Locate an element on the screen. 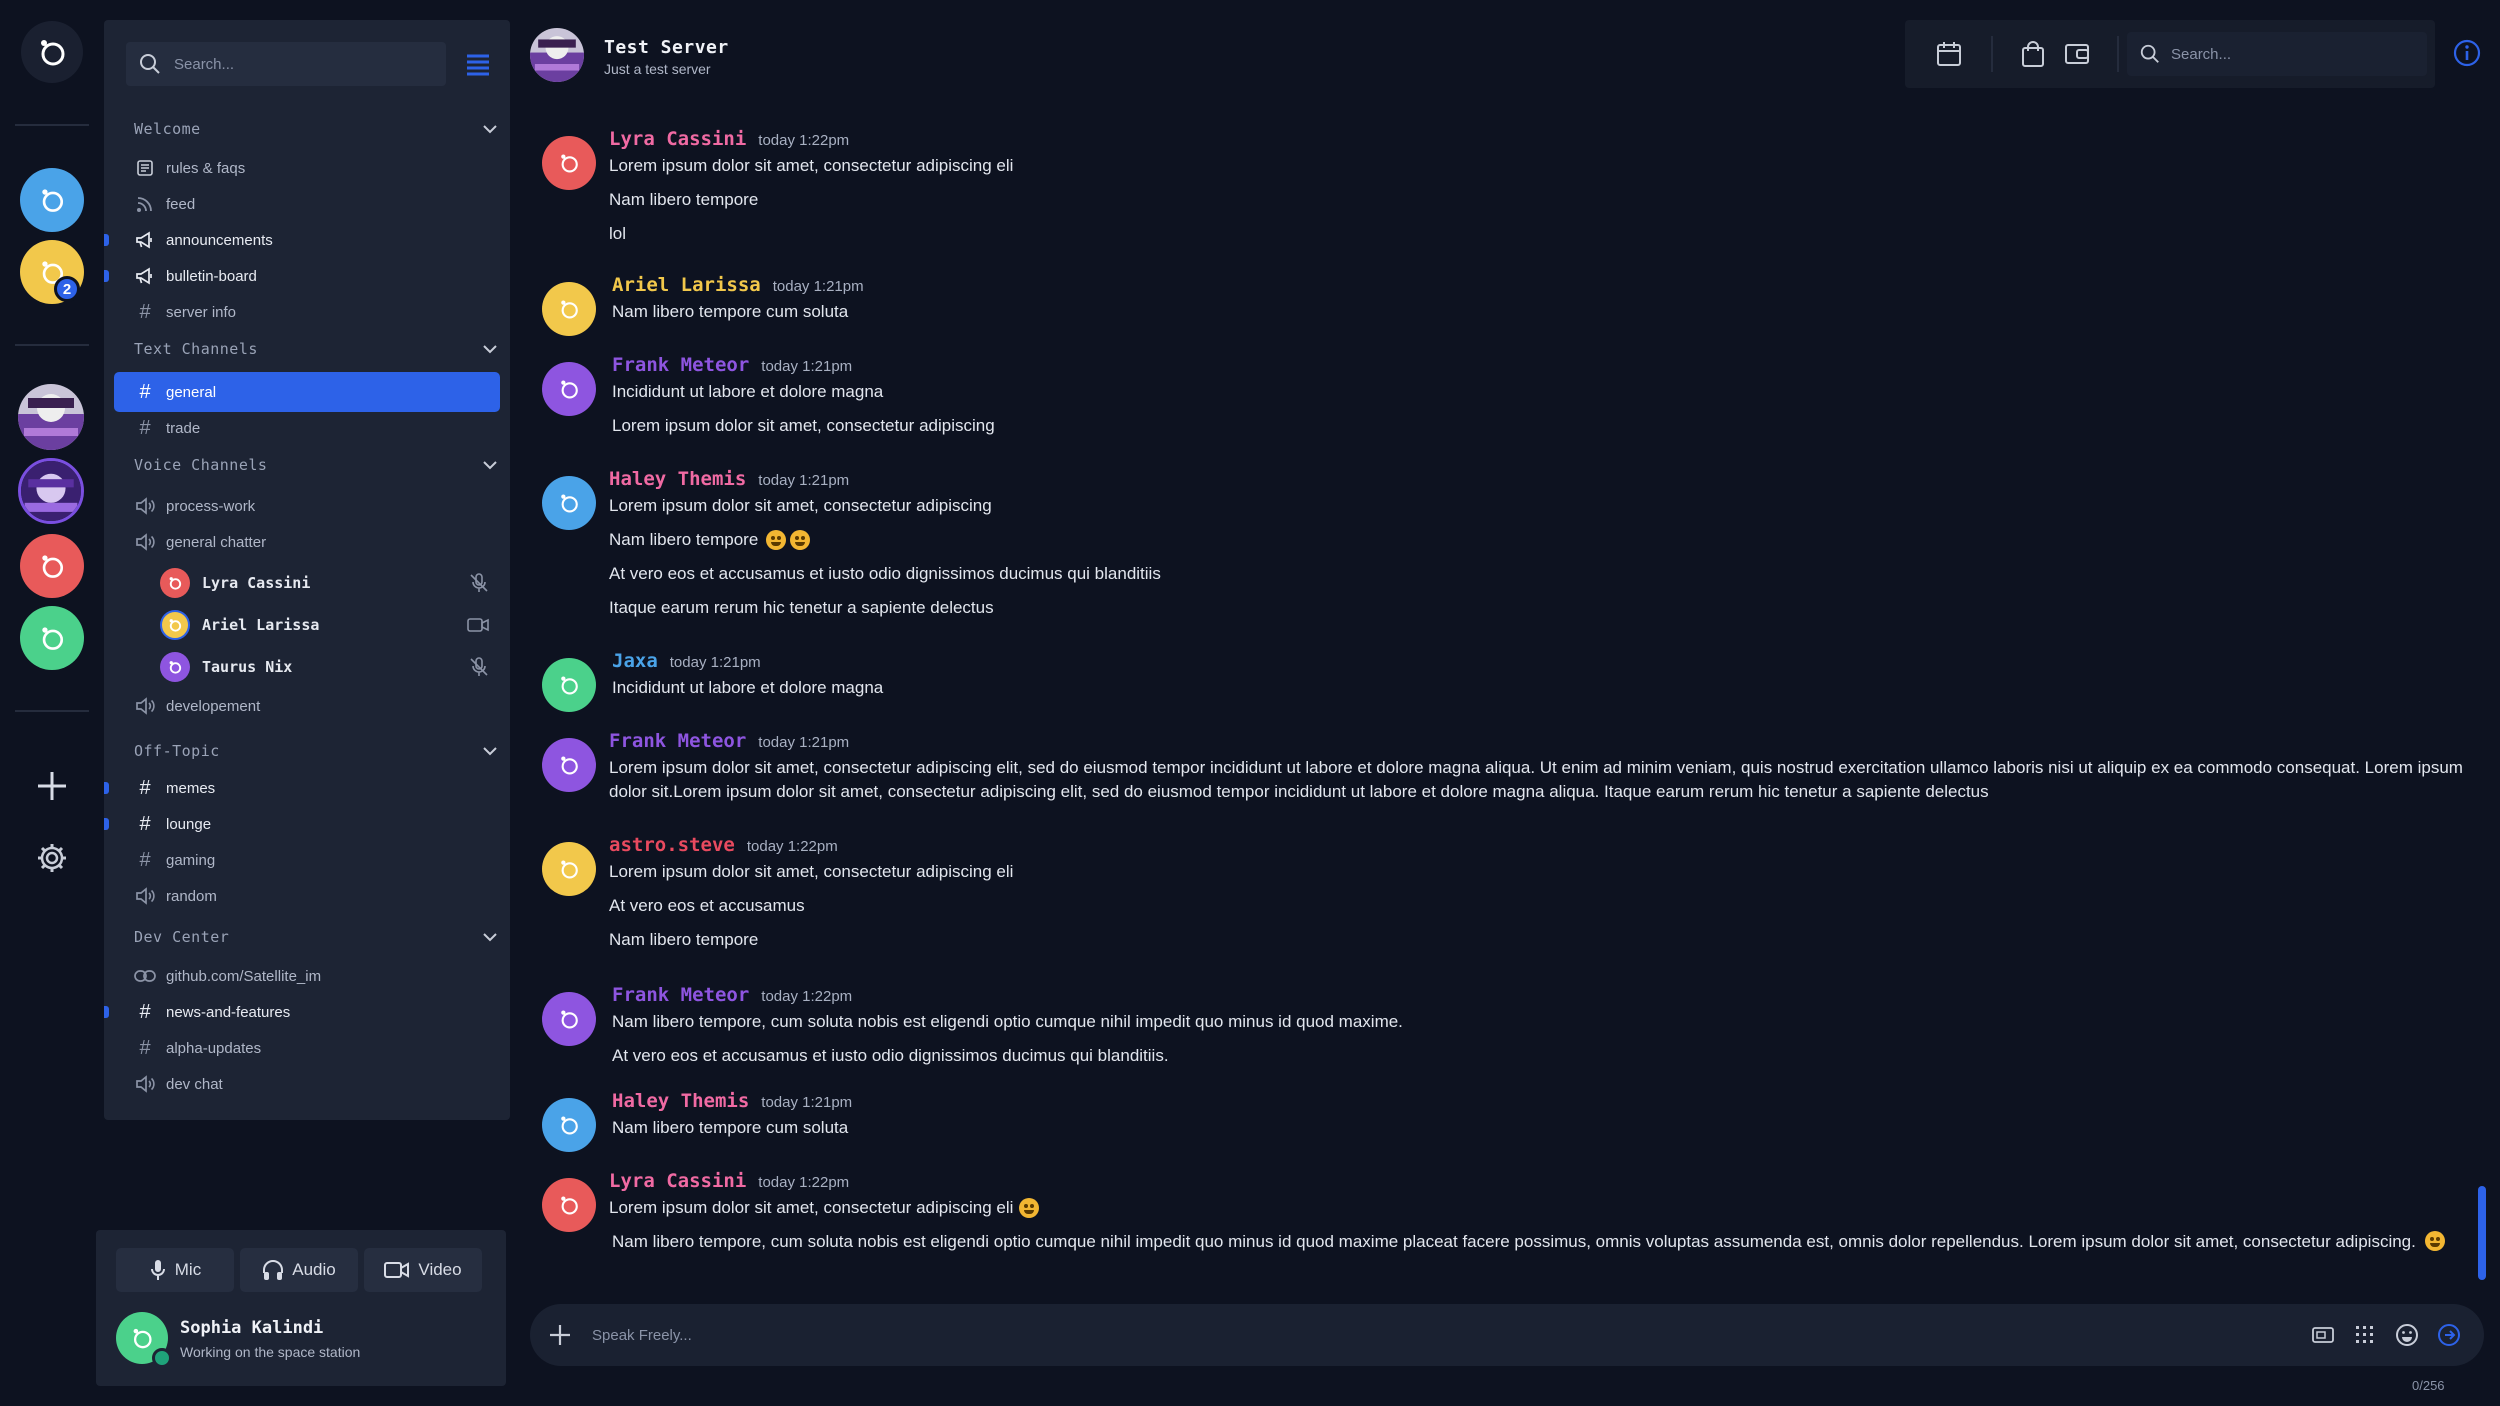 This screenshot has height=1406, width=2500. wallet-button is located at coordinates (2077, 54).